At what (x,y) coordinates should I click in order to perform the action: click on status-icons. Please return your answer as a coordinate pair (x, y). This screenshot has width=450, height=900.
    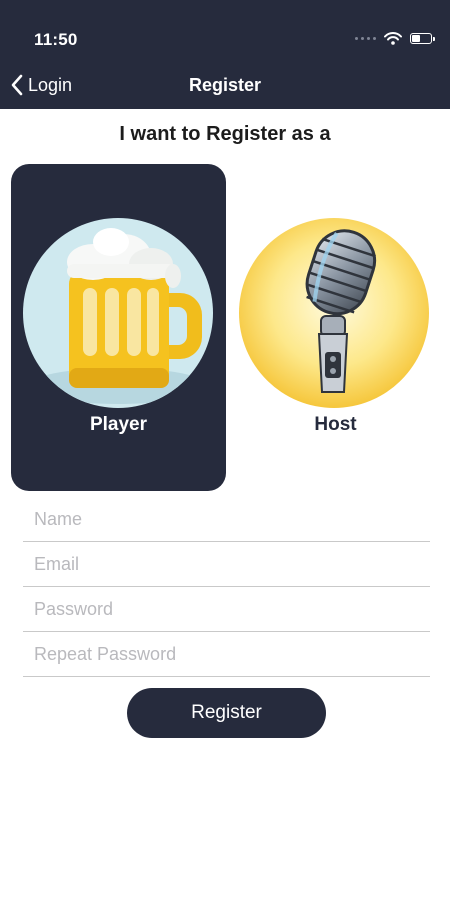
    Looking at the image, I should click on (395, 38).